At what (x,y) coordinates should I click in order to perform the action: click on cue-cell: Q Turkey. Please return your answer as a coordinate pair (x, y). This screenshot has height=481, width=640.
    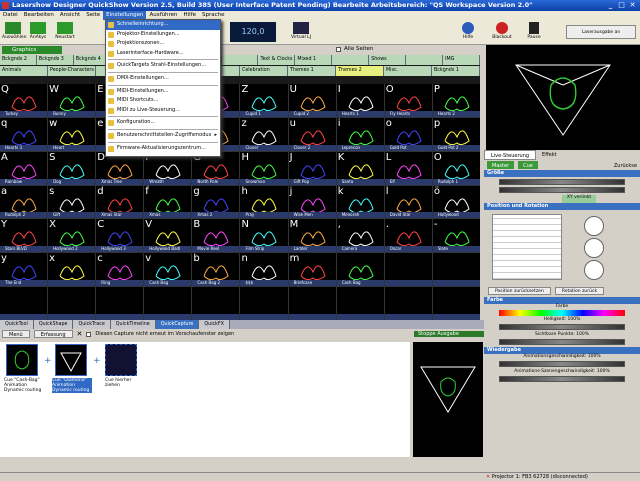
    Looking at the image, I should click on (24, 100).